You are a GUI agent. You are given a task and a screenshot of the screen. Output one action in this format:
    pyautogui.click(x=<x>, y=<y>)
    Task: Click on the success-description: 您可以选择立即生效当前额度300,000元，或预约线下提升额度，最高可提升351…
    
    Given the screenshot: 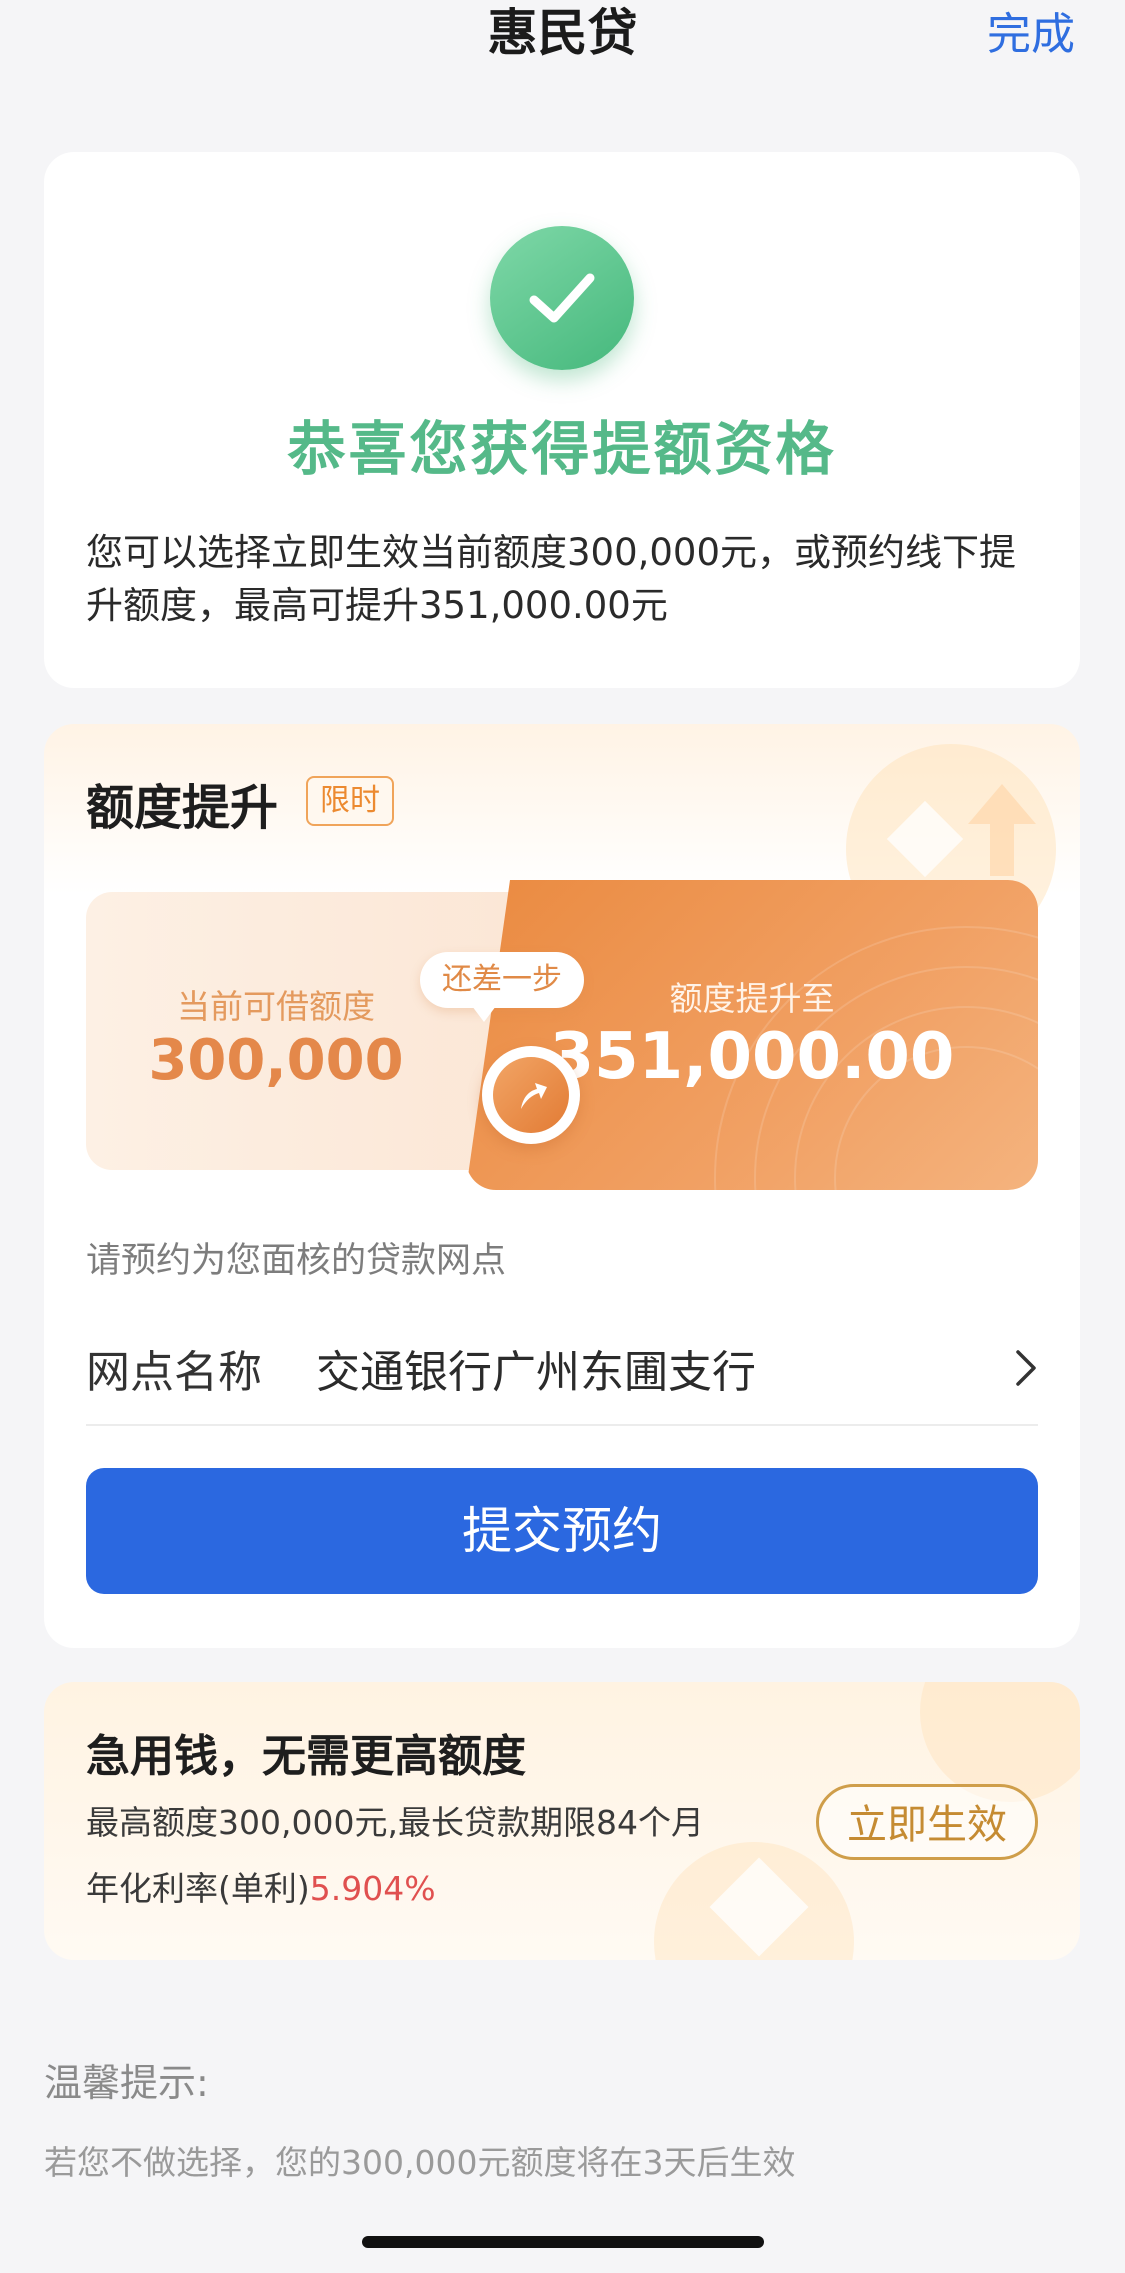 What is the action you would take?
    pyautogui.click(x=551, y=579)
    